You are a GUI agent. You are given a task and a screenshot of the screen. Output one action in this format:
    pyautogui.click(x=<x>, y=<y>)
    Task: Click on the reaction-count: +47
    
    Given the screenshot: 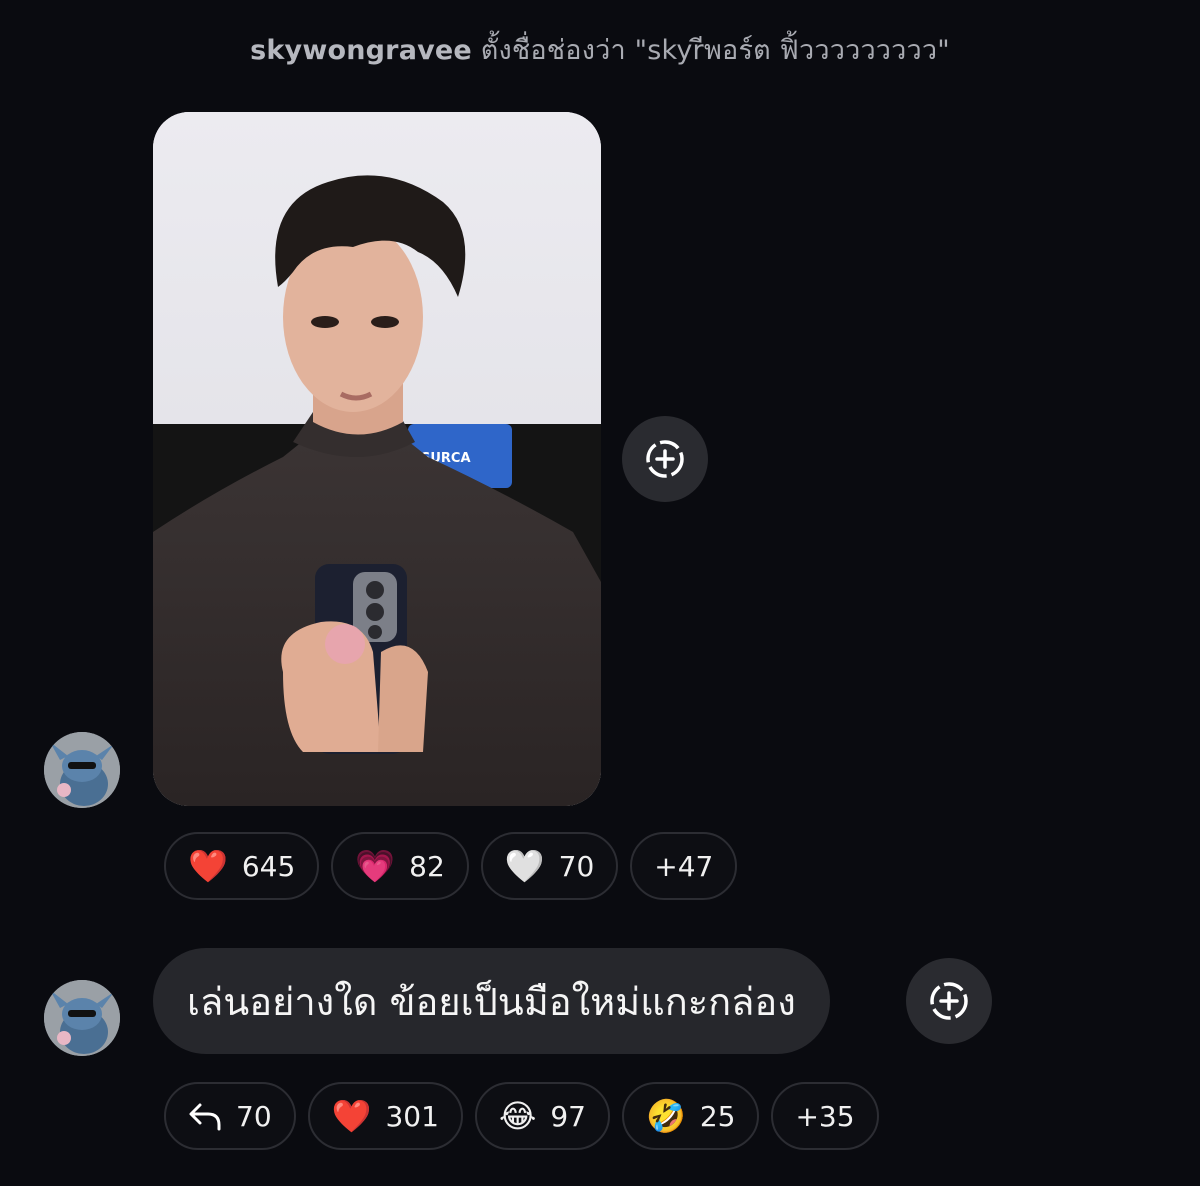 What is the action you would take?
    pyautogui.click(x=684, y=866)
    